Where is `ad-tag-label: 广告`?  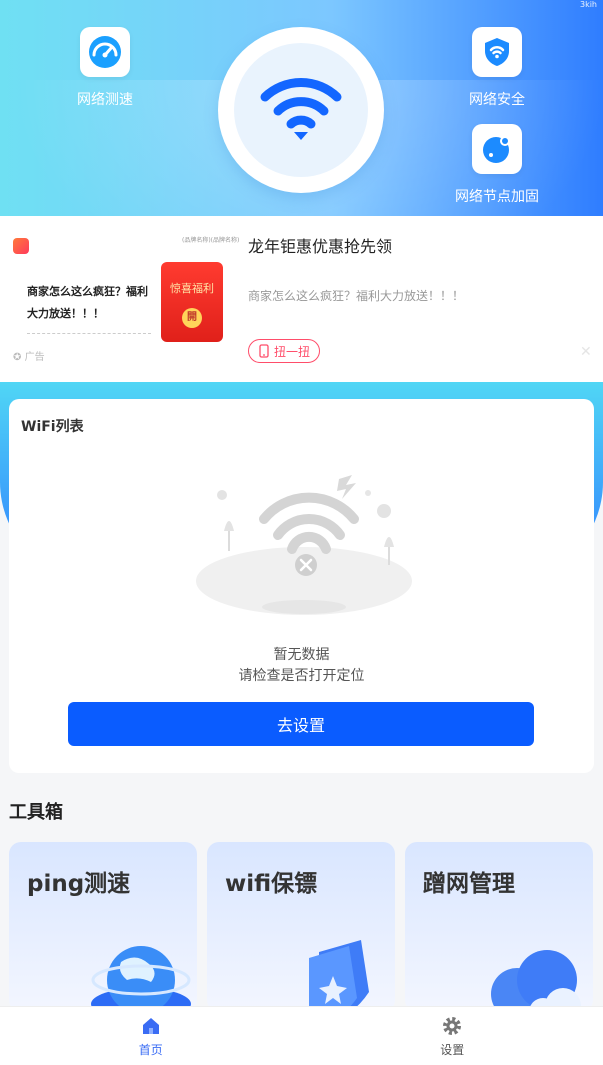 ad-tag-label: 广告 is located at coordinates (34, 357).